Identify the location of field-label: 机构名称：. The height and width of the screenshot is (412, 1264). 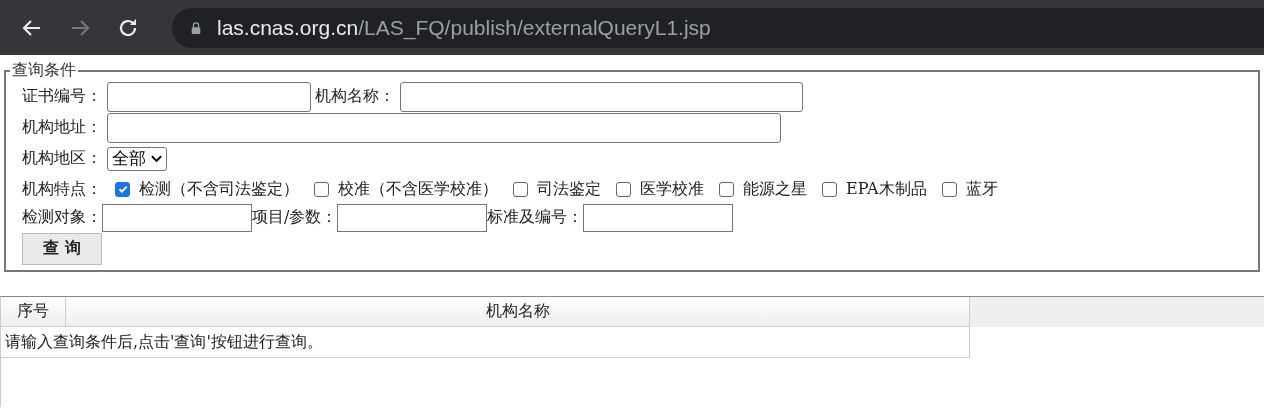
(355, 96).